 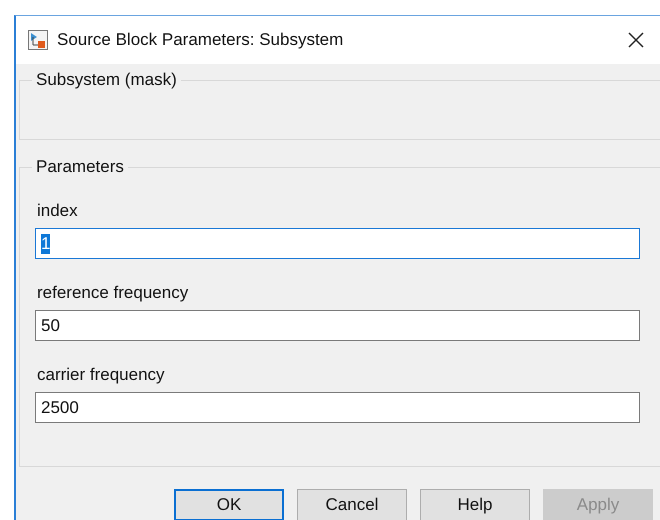 I want to click on dialog-button: OK, so click(x=229, y=504).